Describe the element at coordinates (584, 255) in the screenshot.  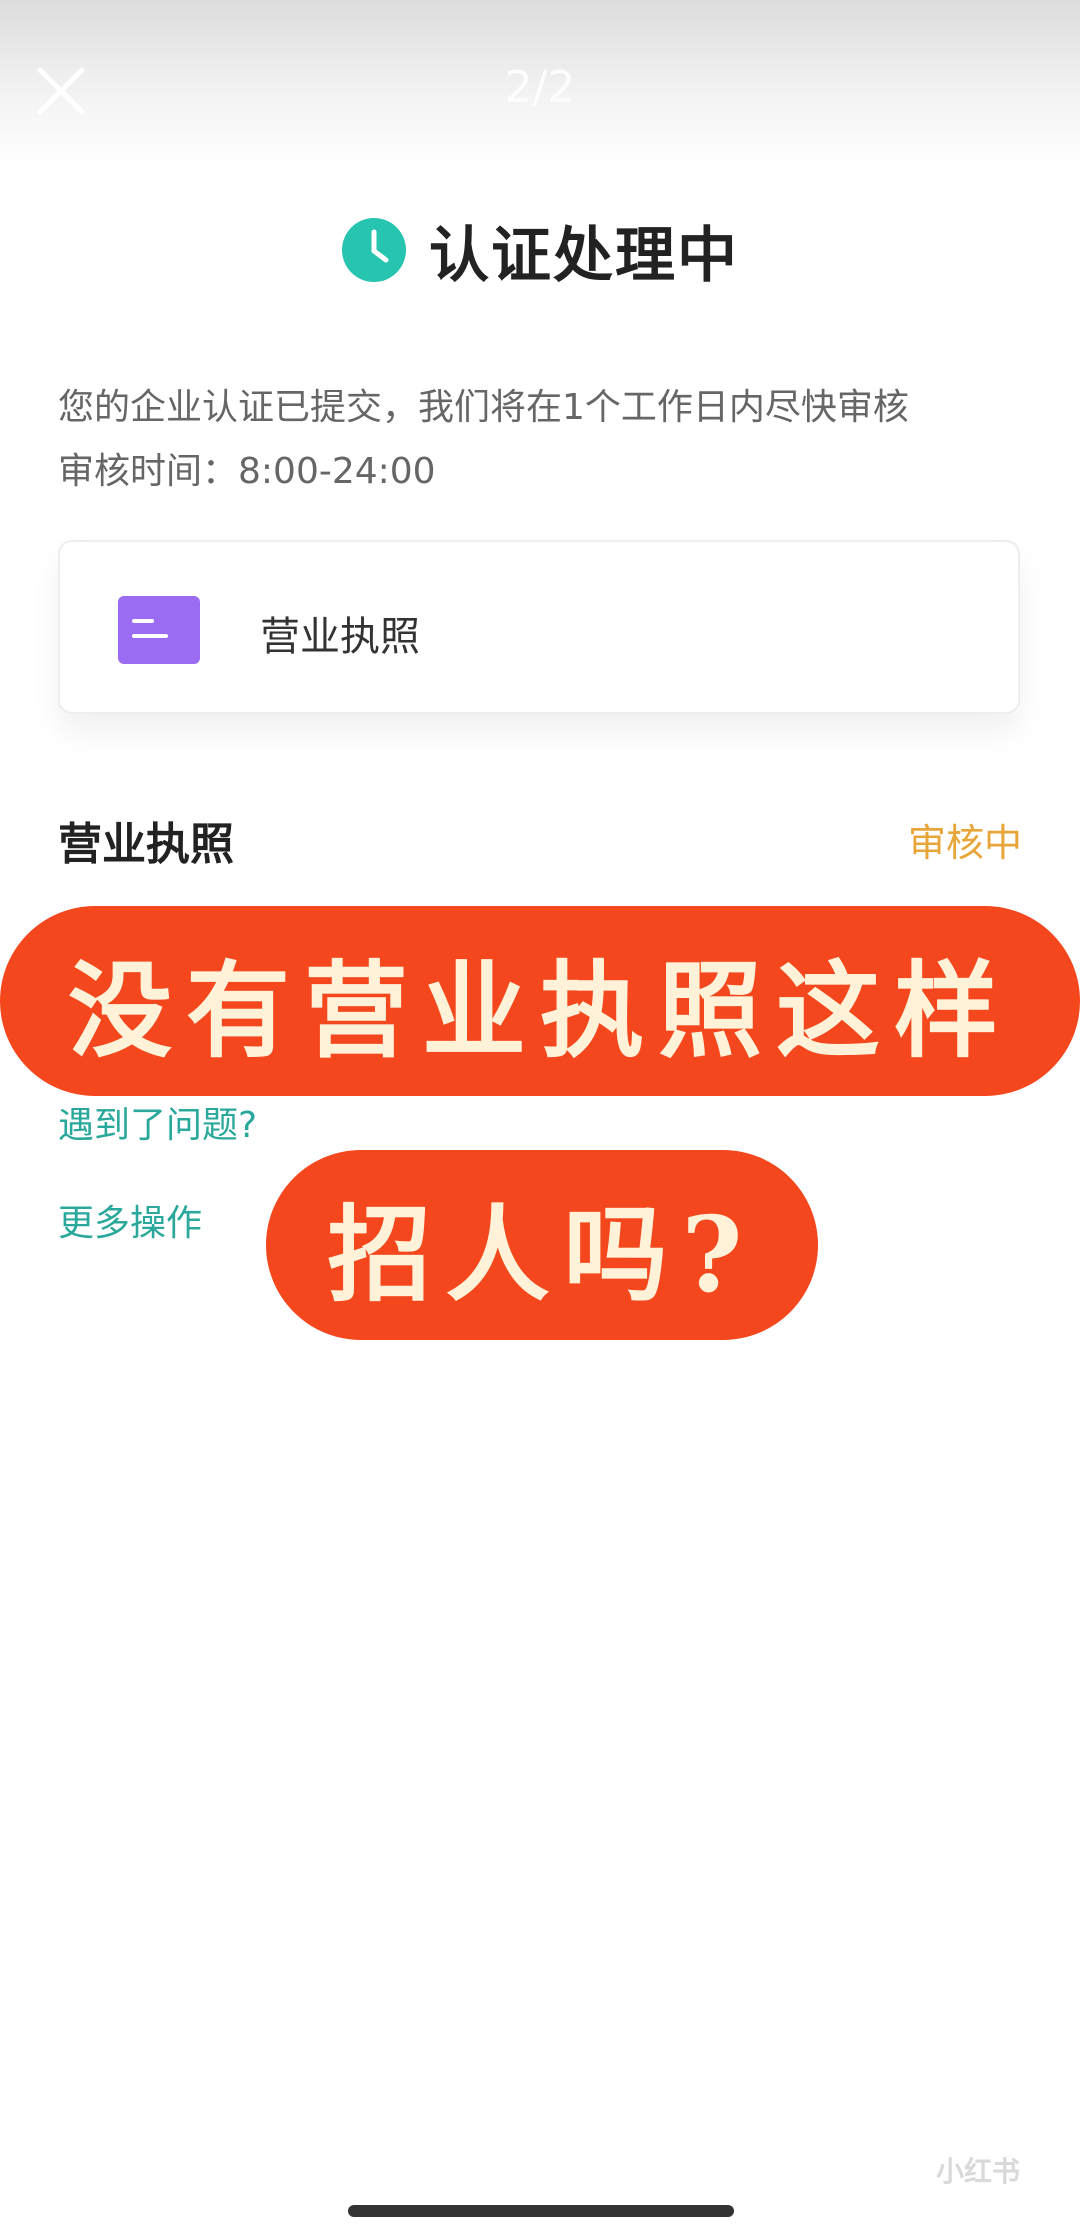
I see `page-title: 认证处理中` at that location.